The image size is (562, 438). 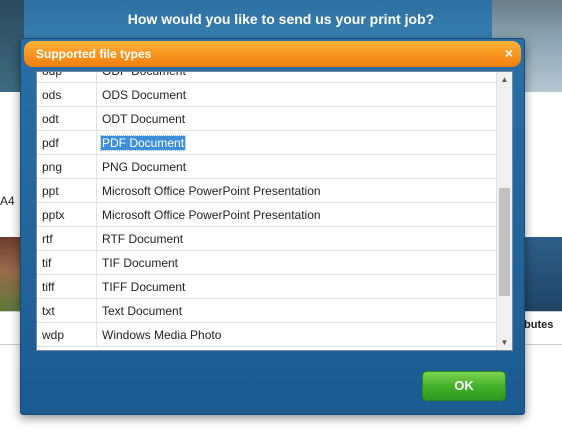 I want to click on table-row: ods ODS Document, so click(x=266, y=95).